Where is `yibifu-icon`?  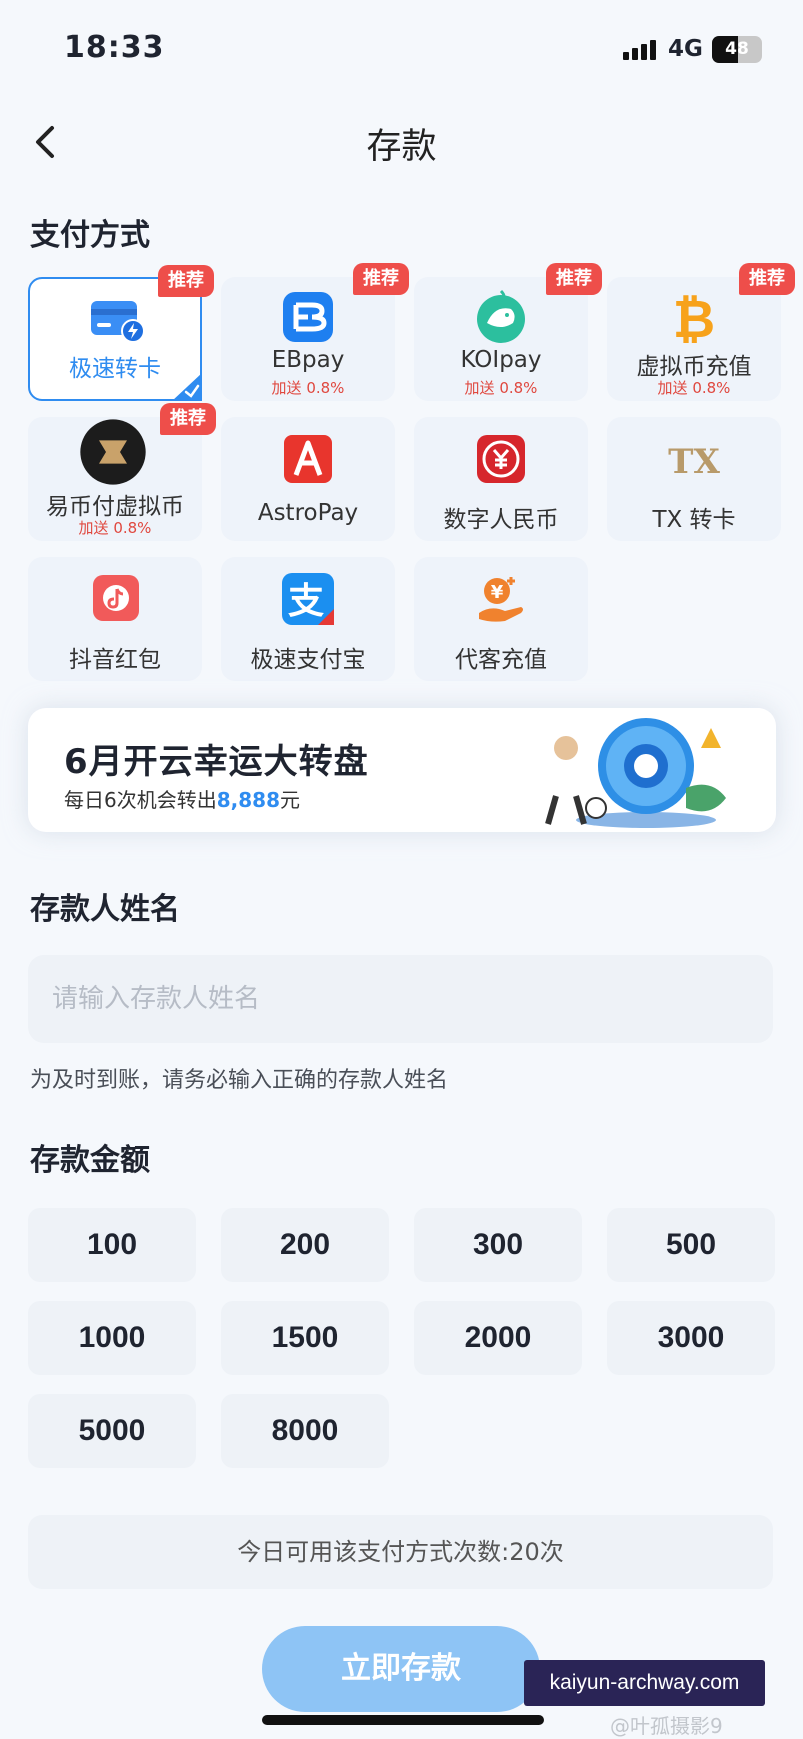
yibifu-icon is located at coordinates (113, 452).